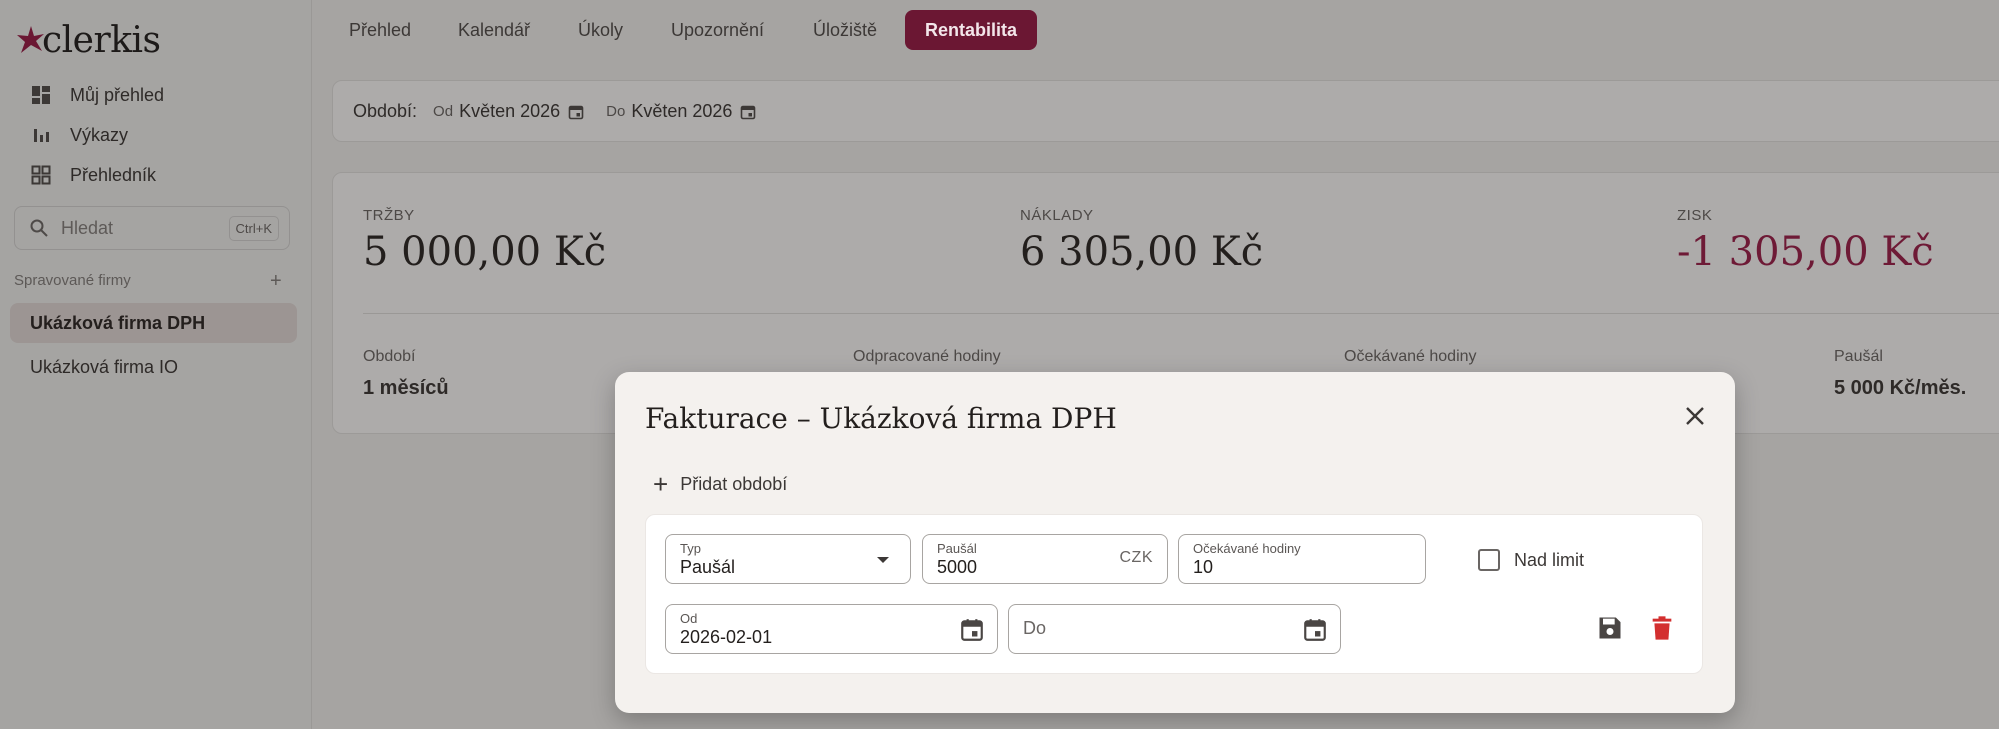  What do you see at coordinates (152, 228) in the screenshot?
I see `search-input: Hledat Ctrl+K` at bounding box center [152, 228].